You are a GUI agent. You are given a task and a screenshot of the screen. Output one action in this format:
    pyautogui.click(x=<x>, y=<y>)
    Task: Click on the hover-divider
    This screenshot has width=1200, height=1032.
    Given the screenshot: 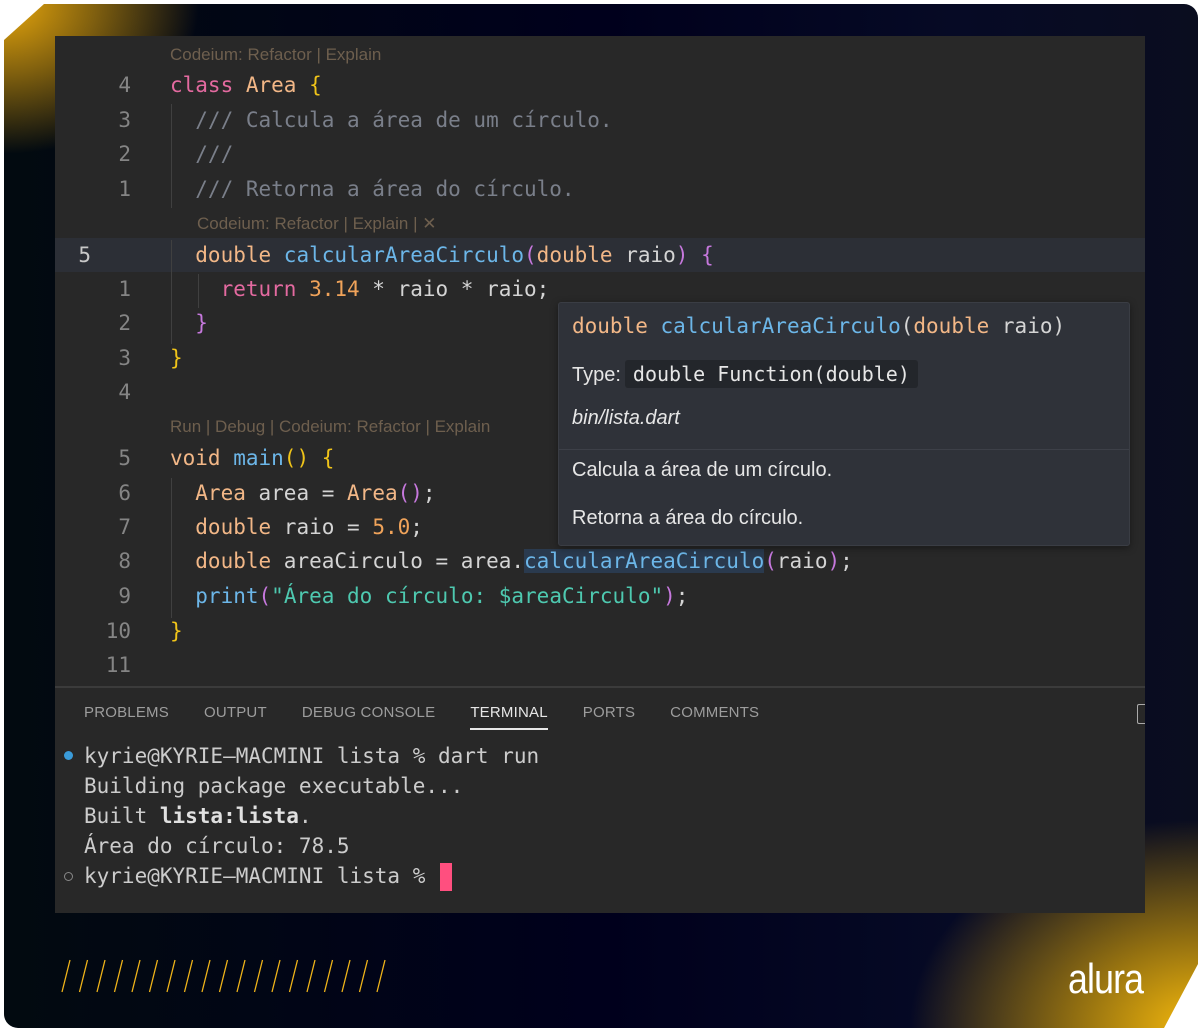 What is the action you would take?
    pyautogui.click(x=844, y=449)
    